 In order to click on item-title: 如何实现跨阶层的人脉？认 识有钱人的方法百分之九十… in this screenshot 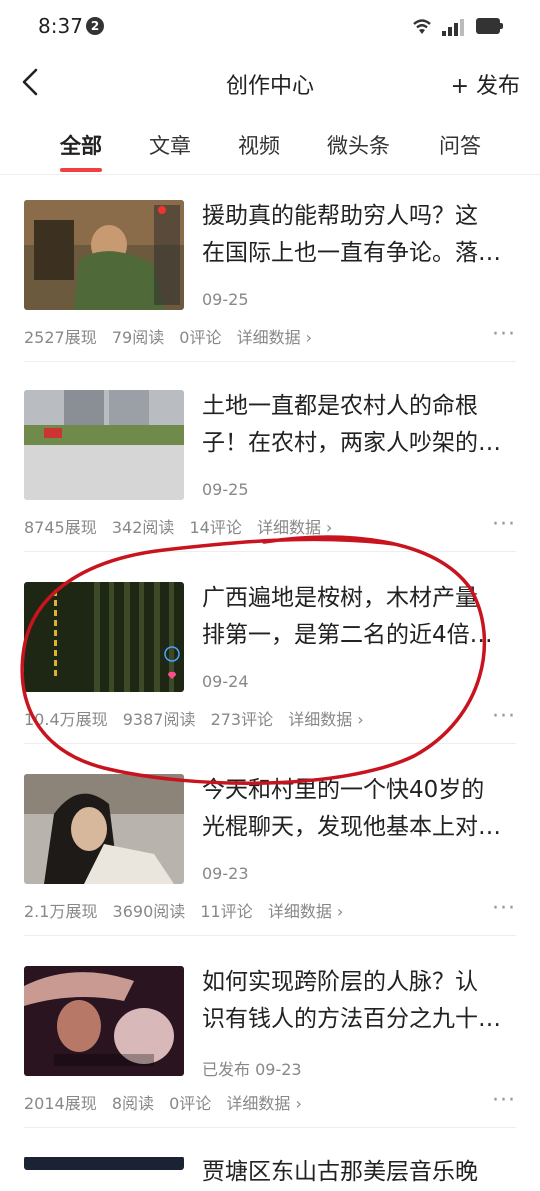, I will do `click(359, 1001)`.